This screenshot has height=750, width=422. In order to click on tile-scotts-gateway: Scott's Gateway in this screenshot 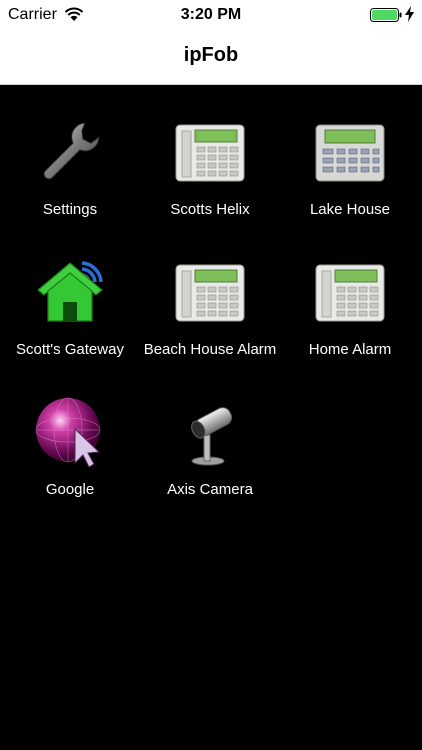, I will do `click(70, 291)`.